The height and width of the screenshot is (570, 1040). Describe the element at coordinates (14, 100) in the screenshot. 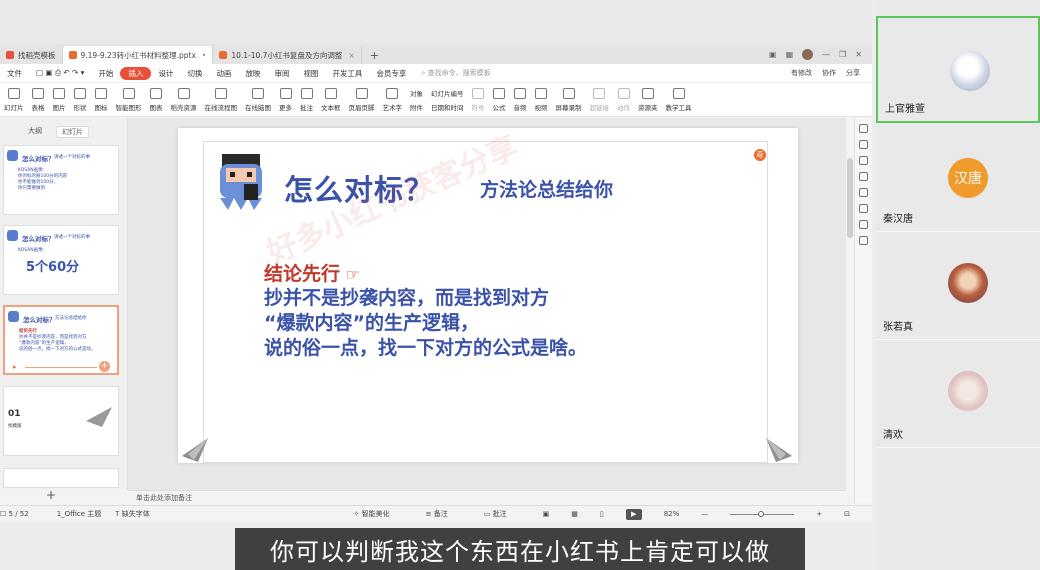

I see `ribbon-new-slide: 幻灯片` at that location.